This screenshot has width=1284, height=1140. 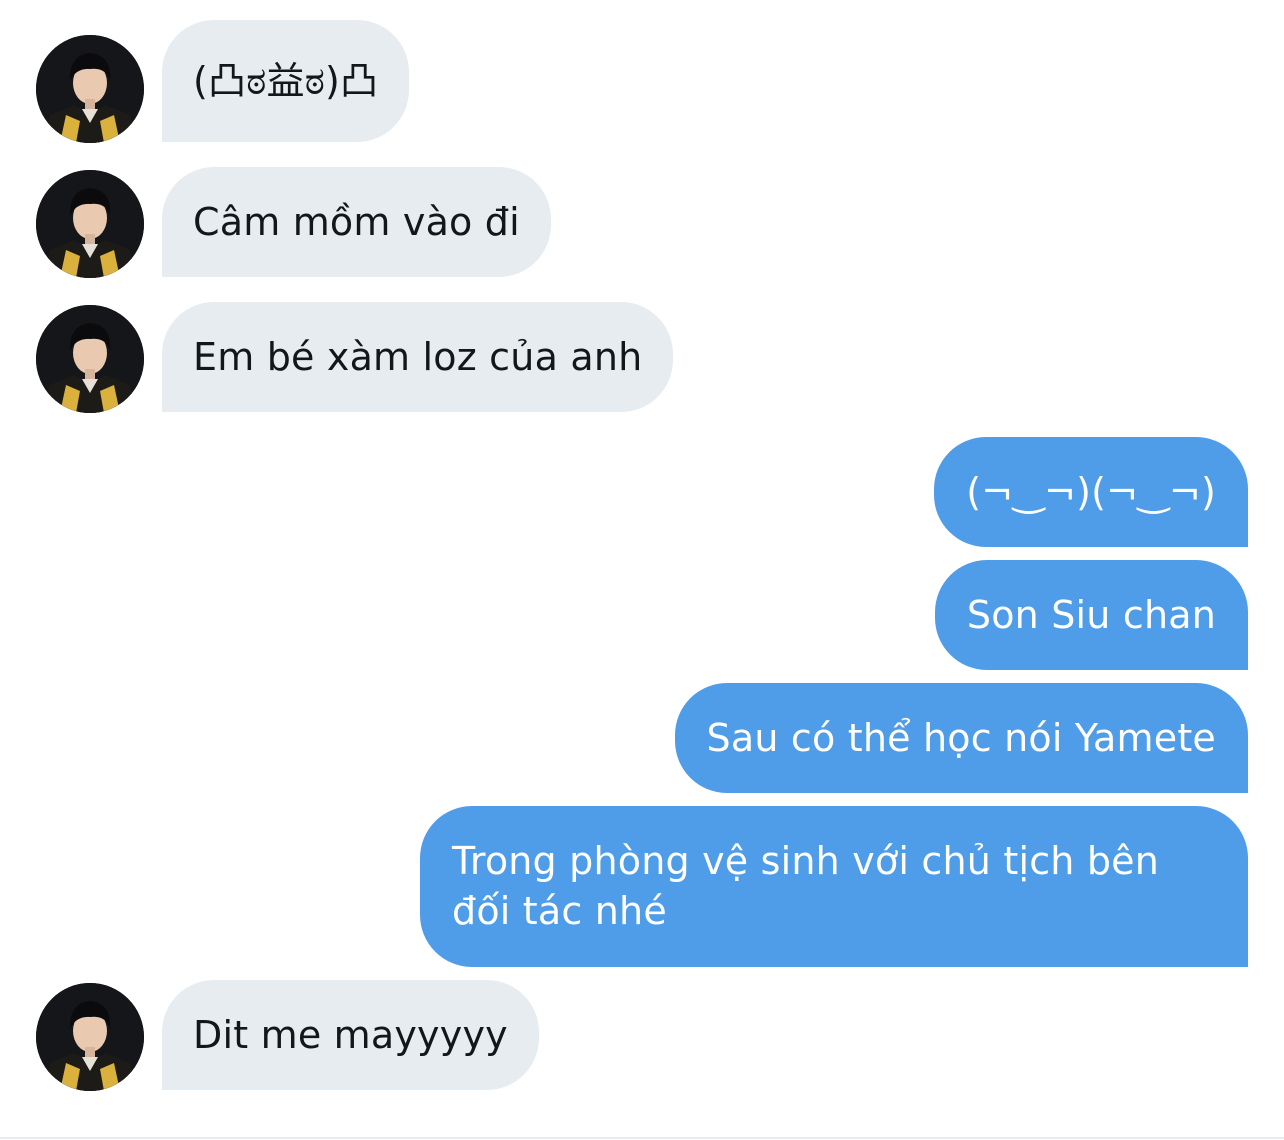 I want to click on message-text: Sau có thể học nói Yamete, so click(x=961, y=738).